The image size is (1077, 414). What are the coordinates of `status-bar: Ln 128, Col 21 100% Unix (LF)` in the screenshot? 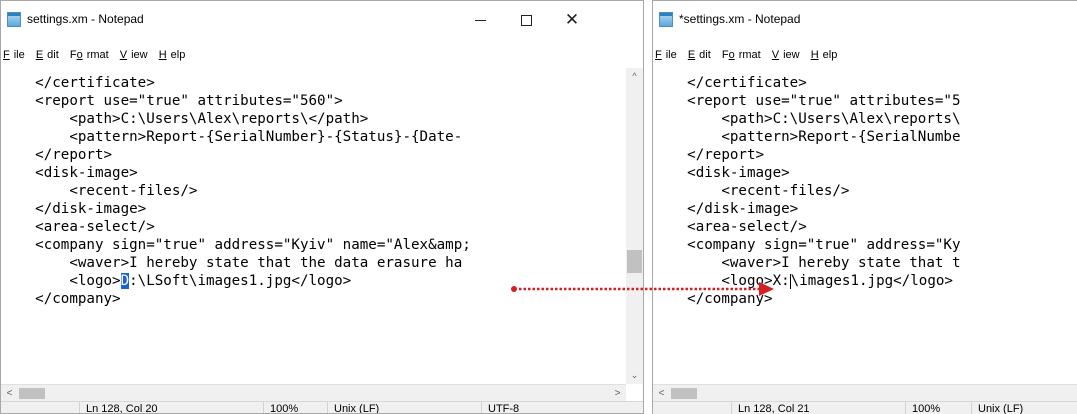 It's located at (865, 407).